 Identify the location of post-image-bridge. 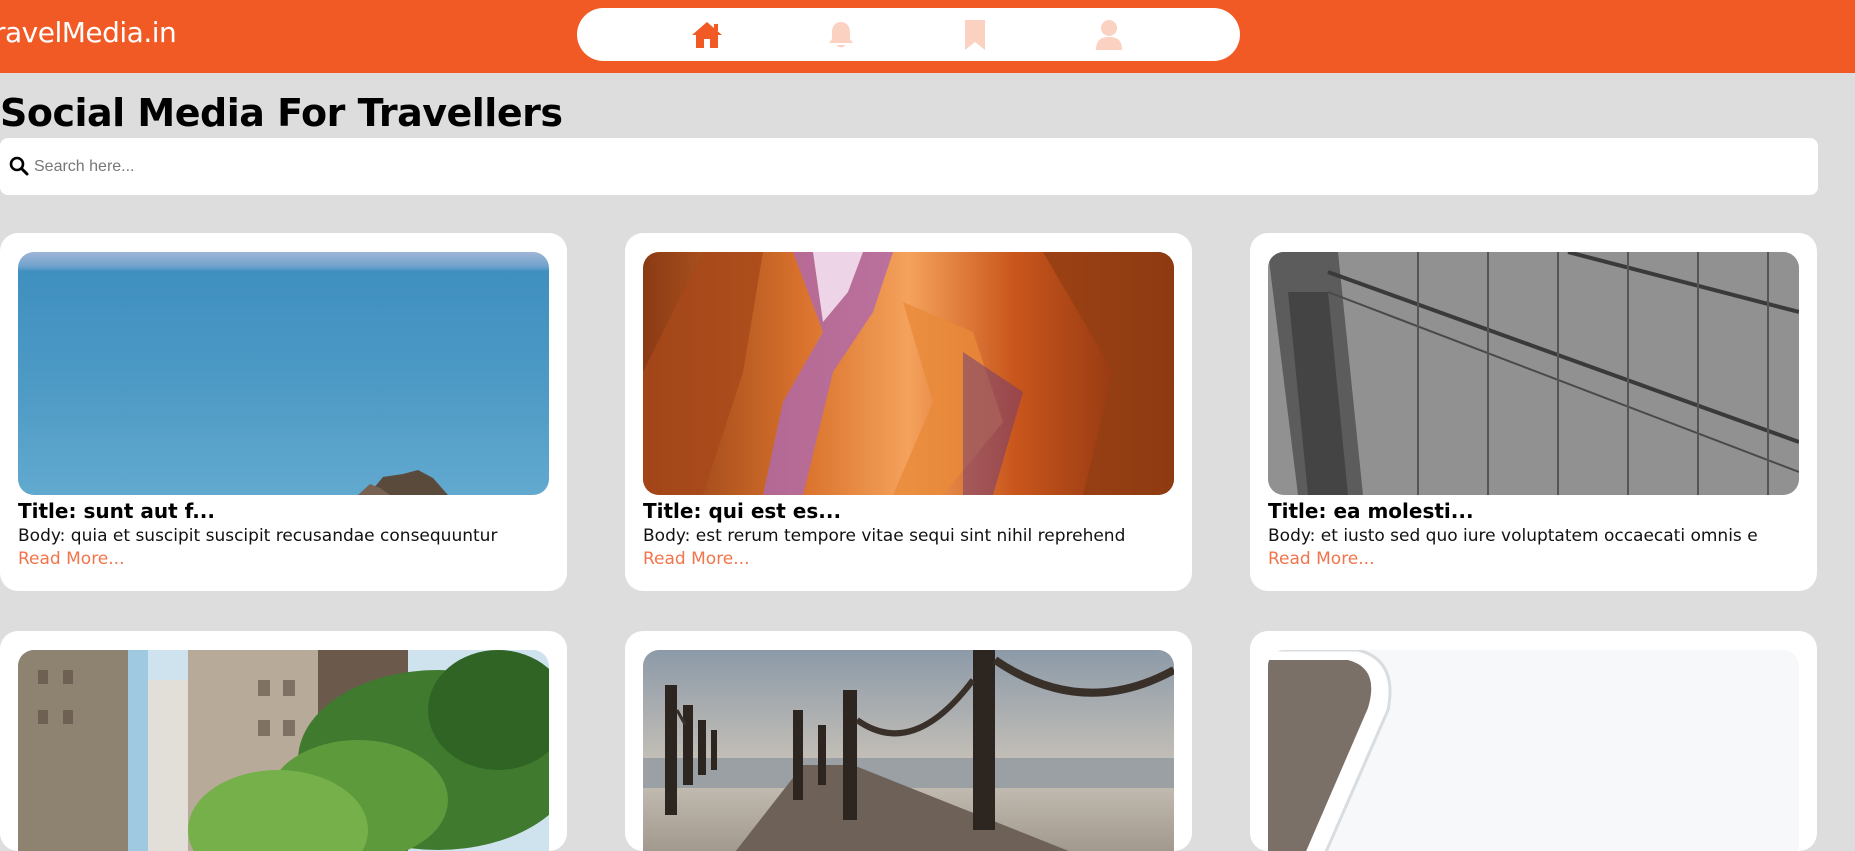
(1533, 373).